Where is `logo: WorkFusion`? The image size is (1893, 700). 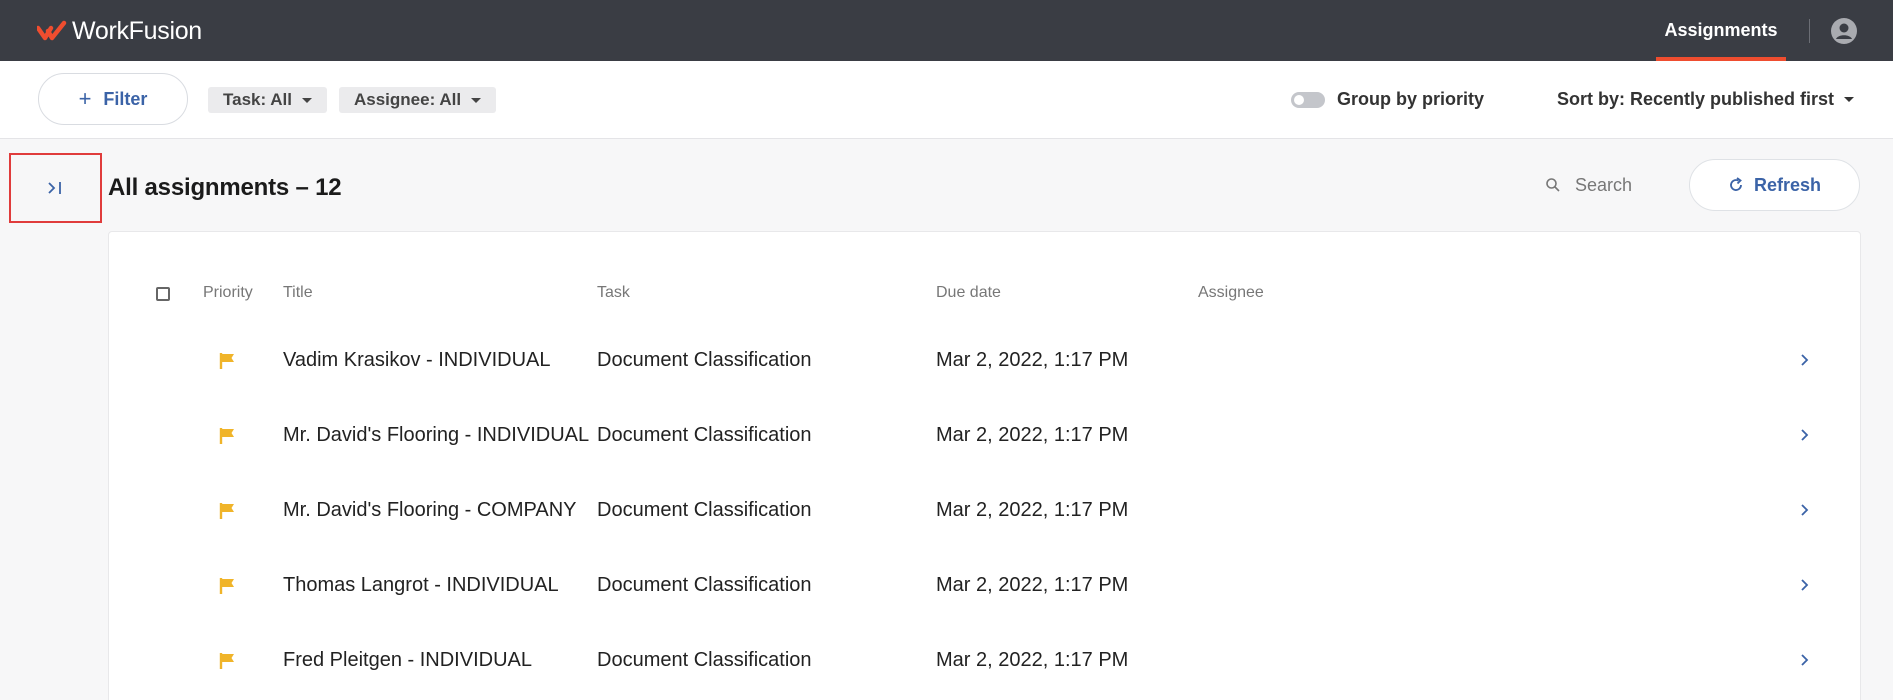
logo: WorkFusion is located at coordinates (119, 31).